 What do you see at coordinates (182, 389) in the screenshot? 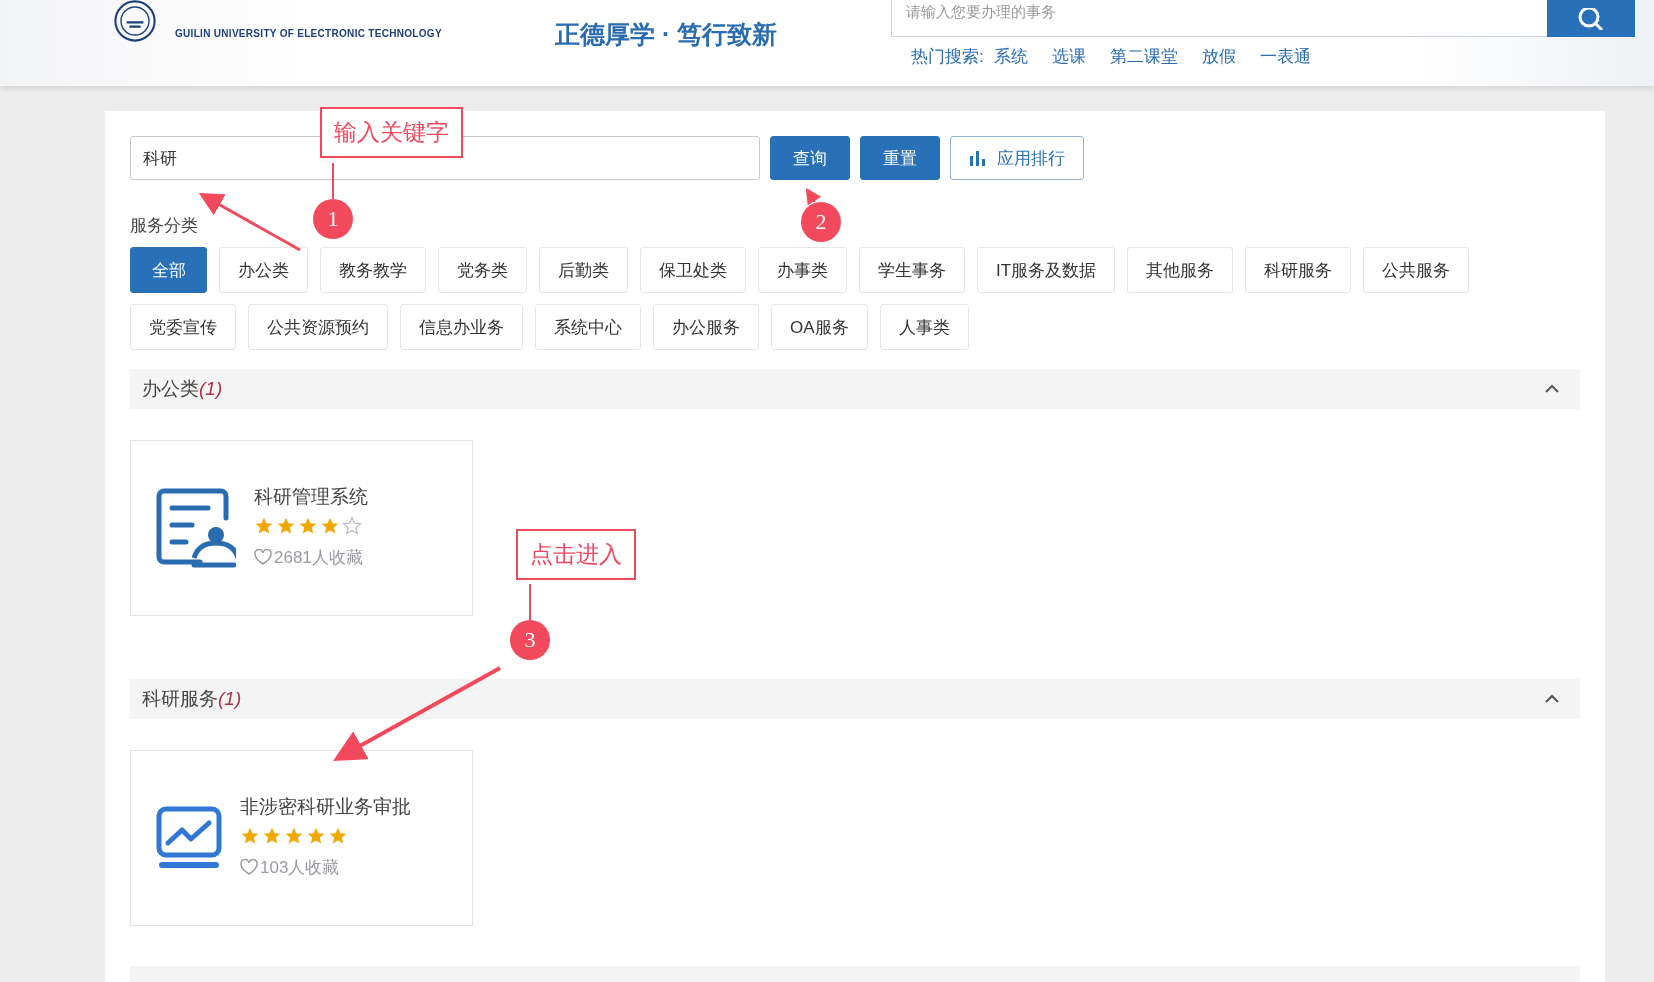
I see `section-title: 办公类(1)` at bounding box center [182, 389].